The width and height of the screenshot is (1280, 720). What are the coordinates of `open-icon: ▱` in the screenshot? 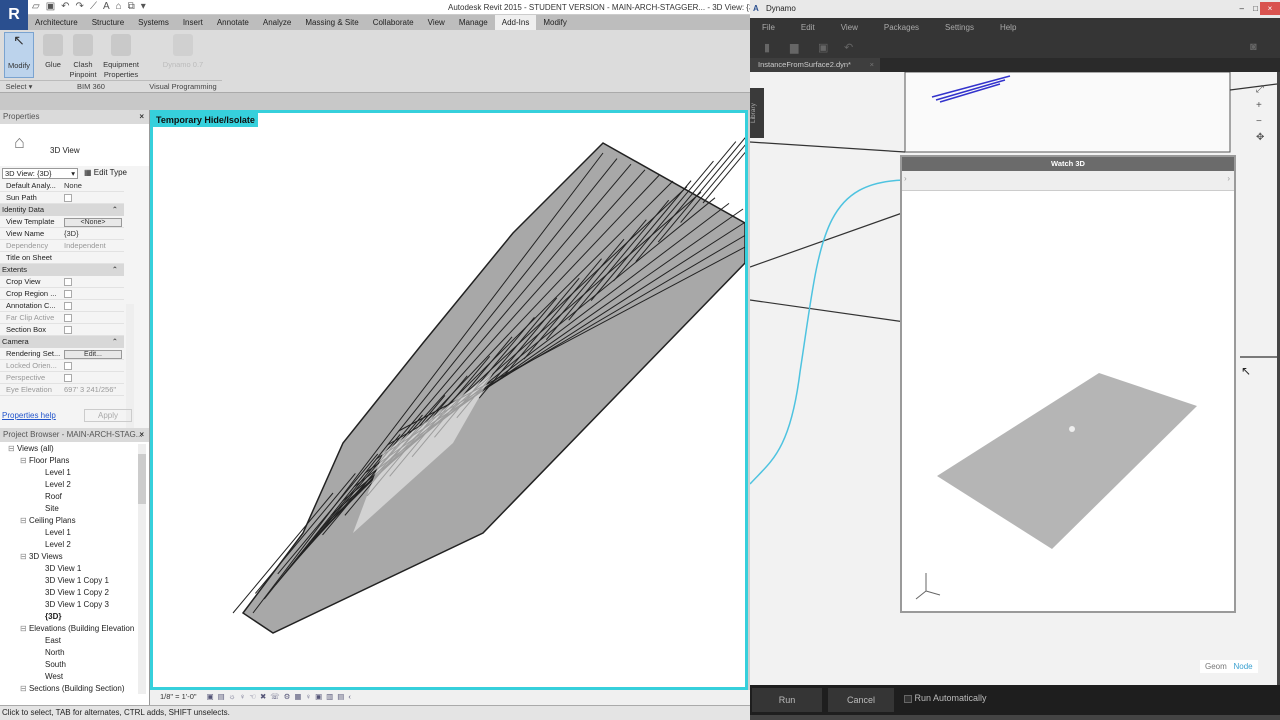 It's located at (36, 6).